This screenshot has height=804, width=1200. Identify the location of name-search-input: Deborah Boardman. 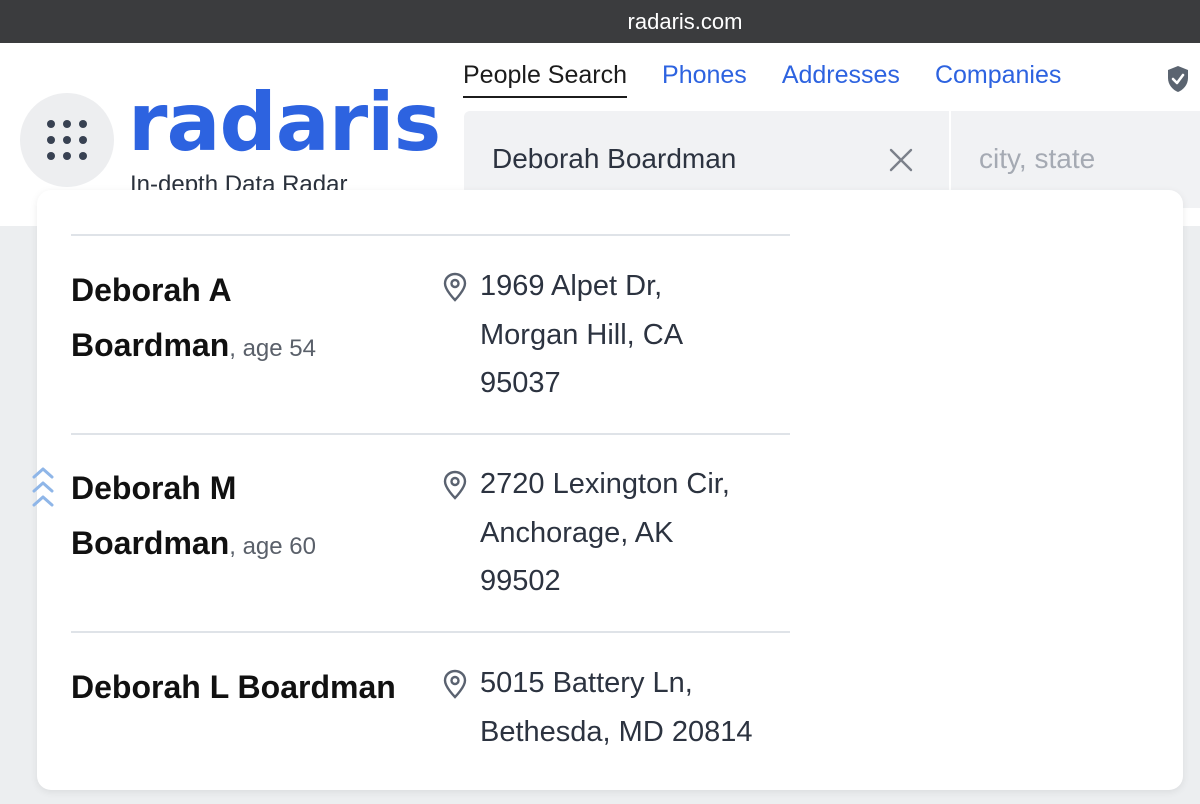
(614, 159).